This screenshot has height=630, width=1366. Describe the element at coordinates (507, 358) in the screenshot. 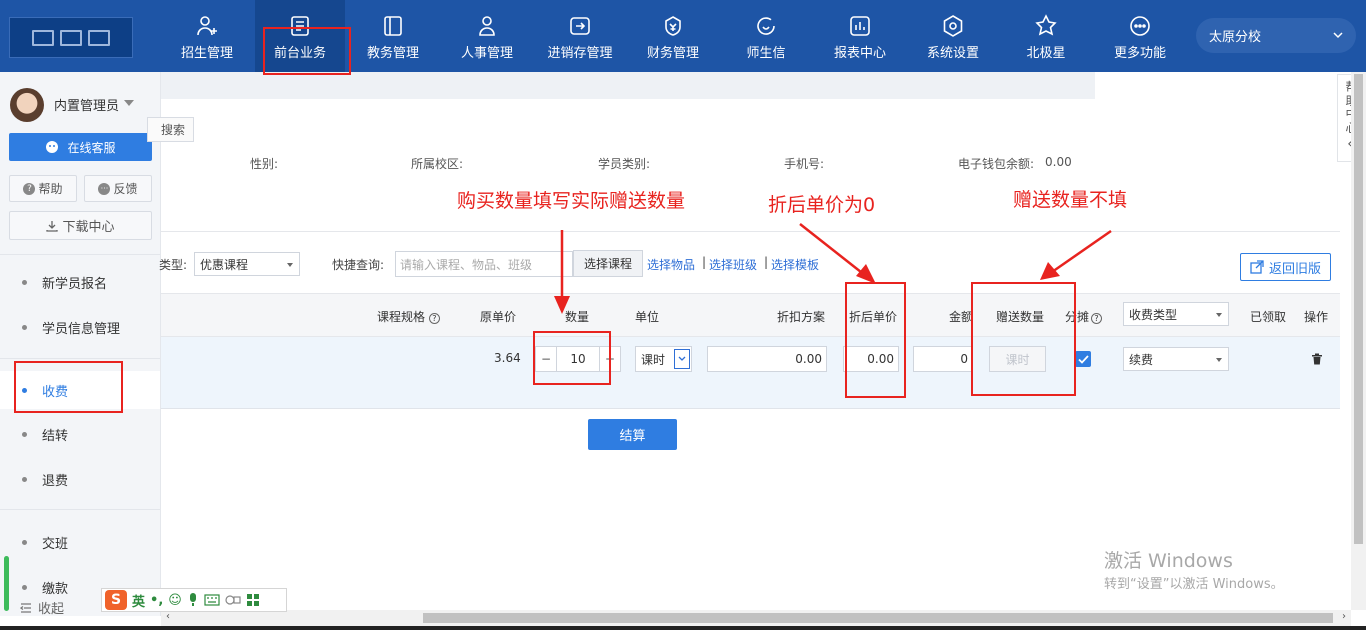

I see `orig-price-value: 3.64` at that location.